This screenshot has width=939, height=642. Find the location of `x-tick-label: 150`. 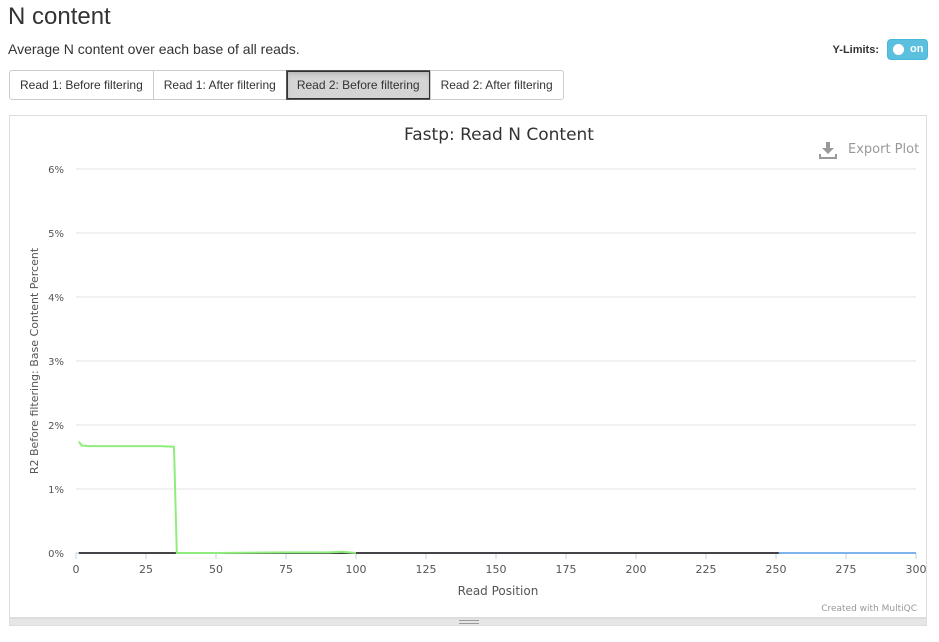

x-tick-label: 150 is located at coordinates (496, 569).